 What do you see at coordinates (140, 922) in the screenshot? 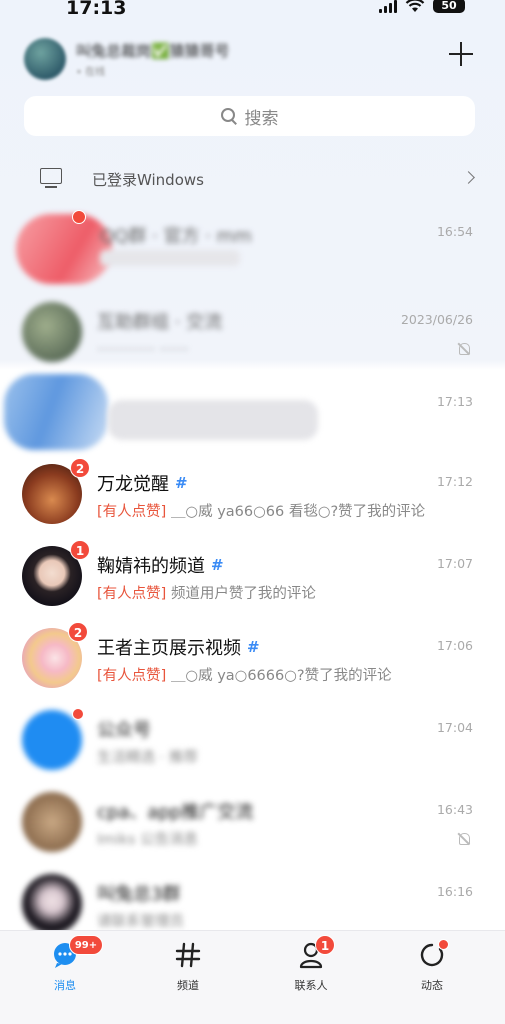
I see `conversation-preview: 请联系管理员` at bounding box center [140, 922].